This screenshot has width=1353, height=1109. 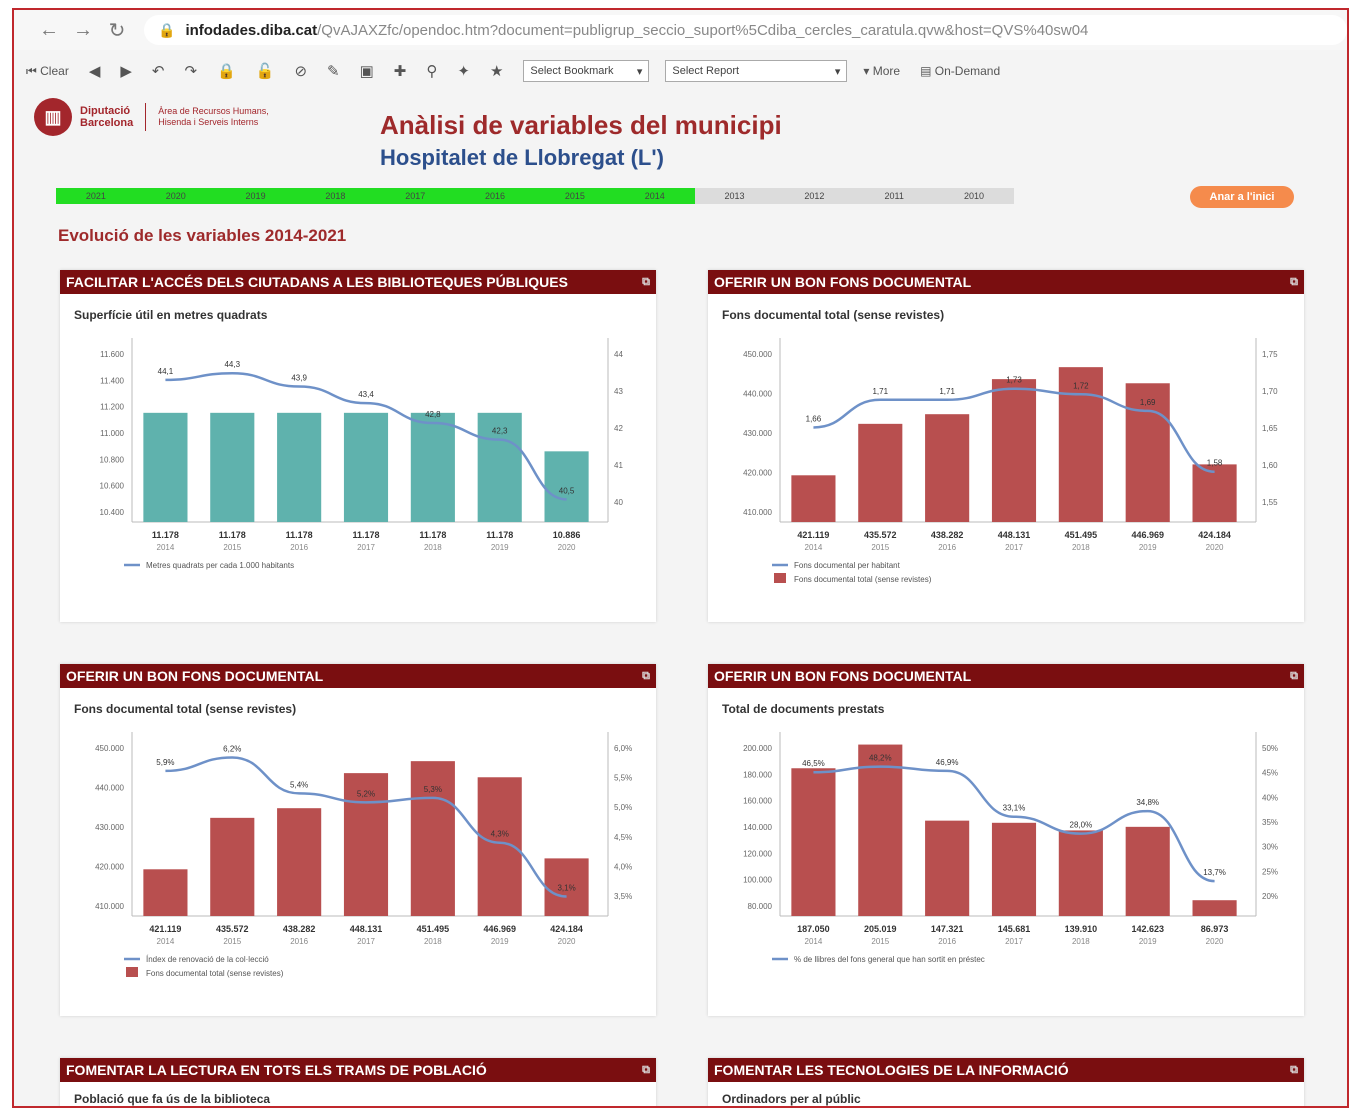 What do you see at coordinates (757, 433) in the screenshot?
I see `y-tick-label: 430.000` at bounding box center [757, 433].